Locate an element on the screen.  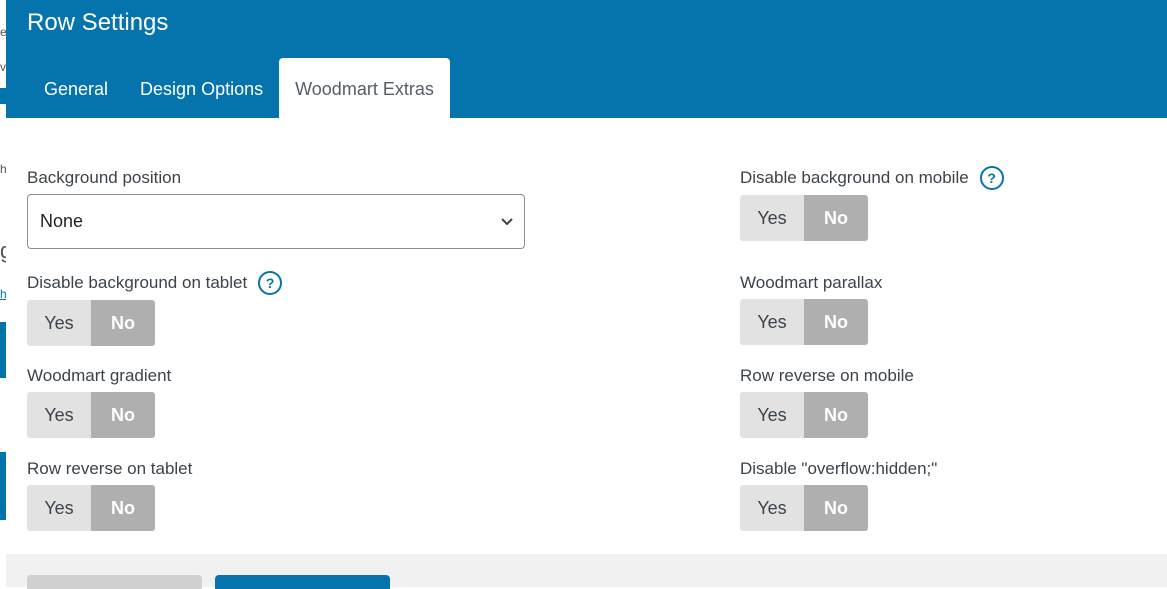
row-reverse-tablet-toggle: Yes No is located at coordinates (91, 508).